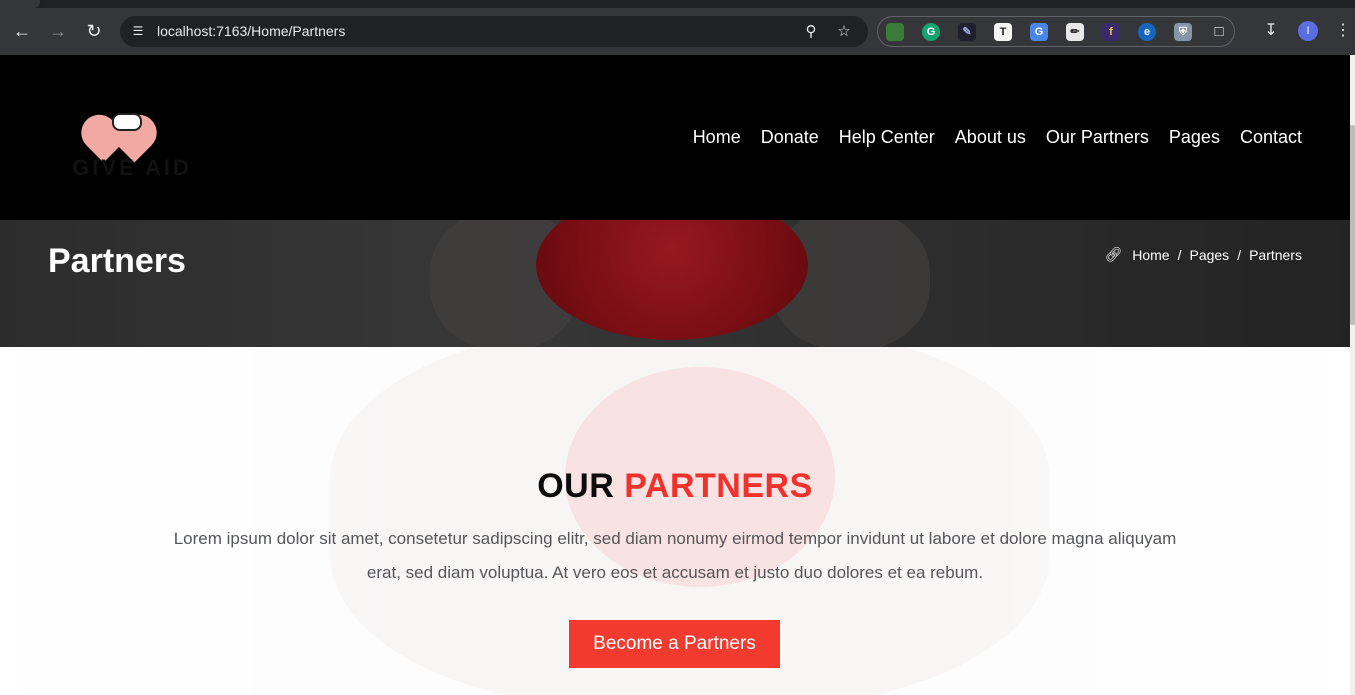 The width and height of the screenshot is (1355, 695). Describe the element at coordinates (1271, 137) in the screenshot. I see `nav-contact: Contact` at that location.